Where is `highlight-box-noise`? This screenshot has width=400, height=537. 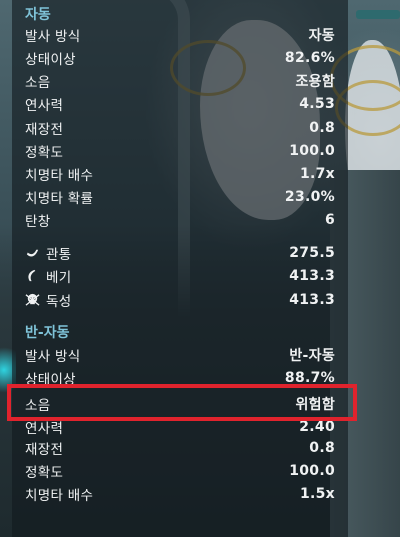
highlight-box-noise is located at coordinates (182, 402).